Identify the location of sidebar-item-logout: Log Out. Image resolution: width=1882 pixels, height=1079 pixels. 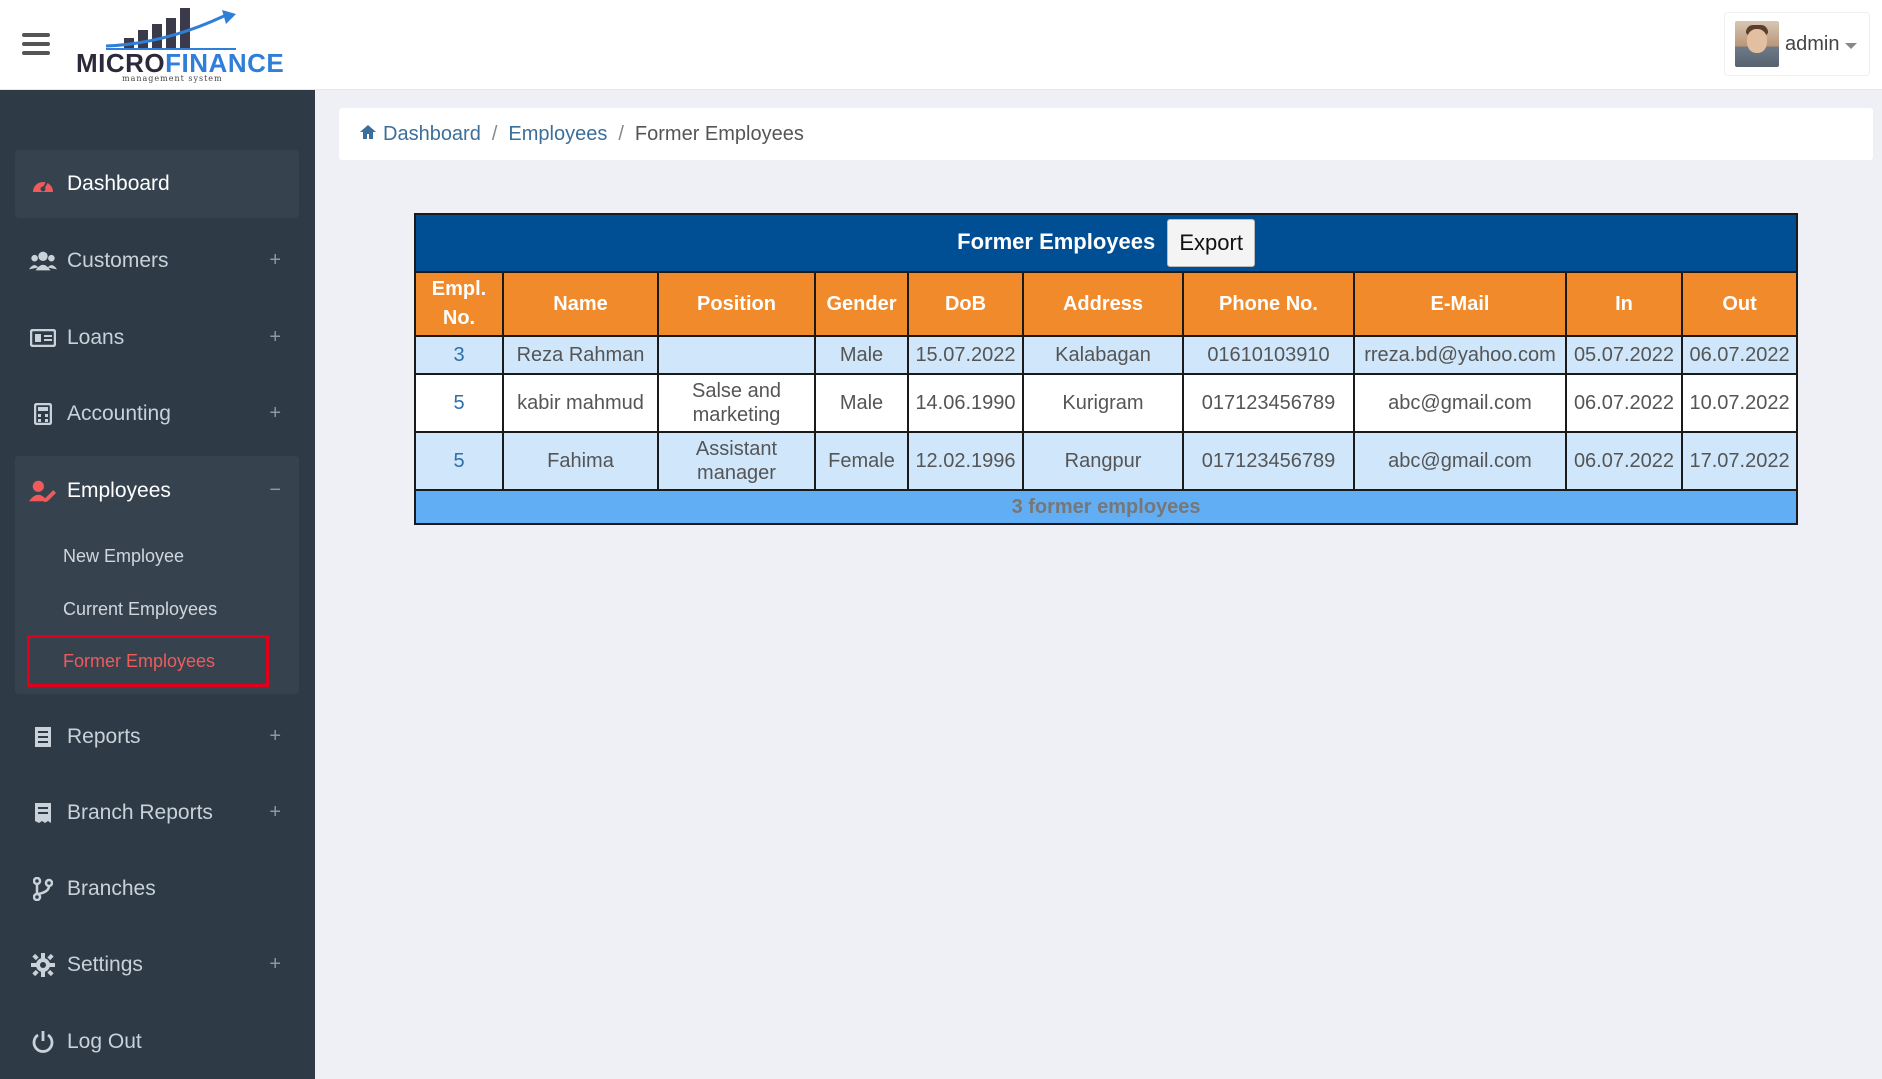
(157, 1042).